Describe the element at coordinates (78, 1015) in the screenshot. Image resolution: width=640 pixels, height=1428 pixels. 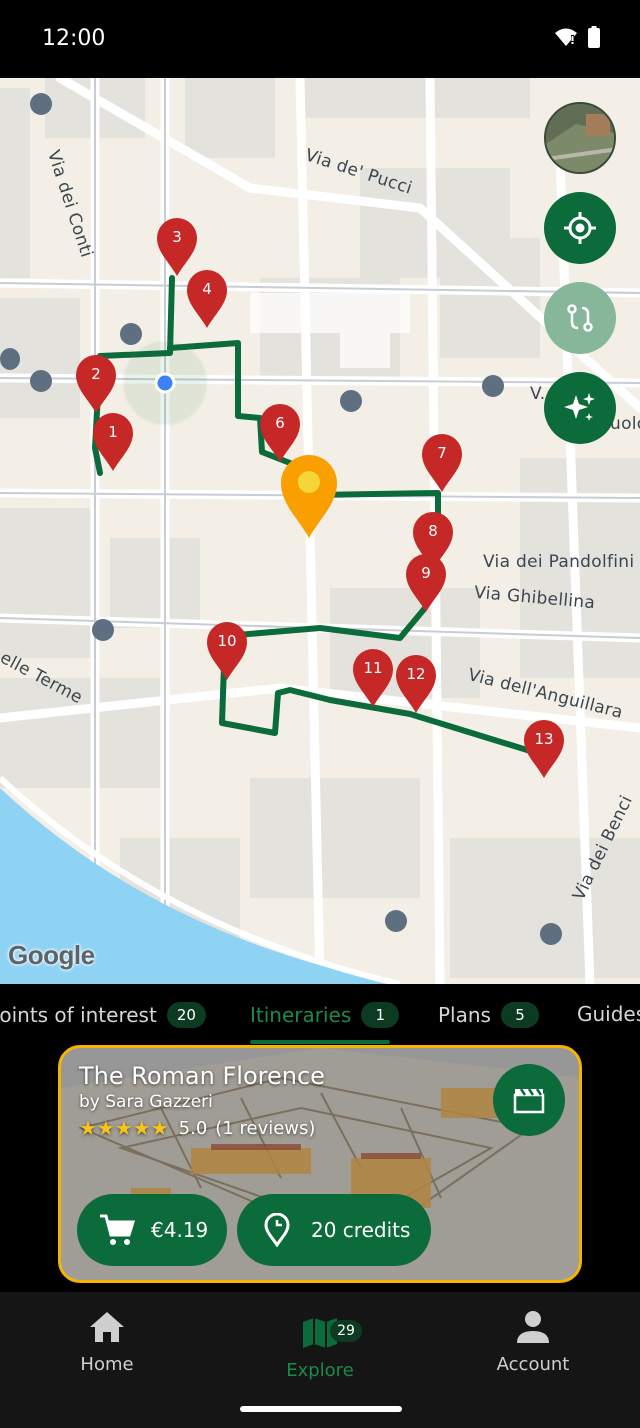
I see `tab-label: Points of interest` at that location.